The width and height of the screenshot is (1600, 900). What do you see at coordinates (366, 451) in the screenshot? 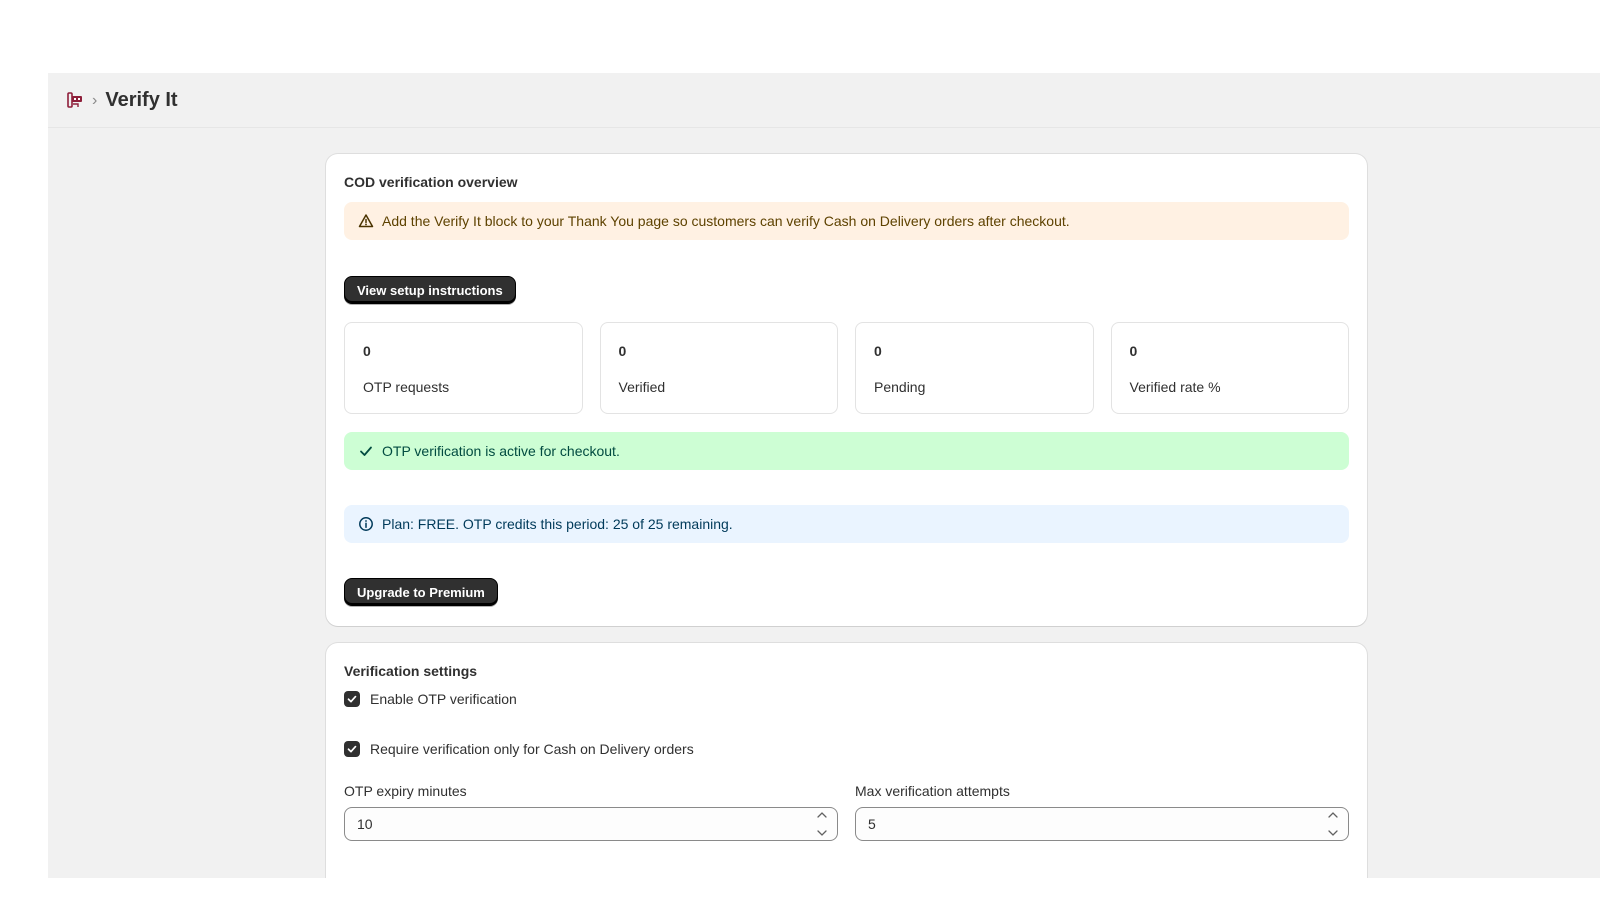
I see `checkmark-icon` at bounding box center [366, 451].